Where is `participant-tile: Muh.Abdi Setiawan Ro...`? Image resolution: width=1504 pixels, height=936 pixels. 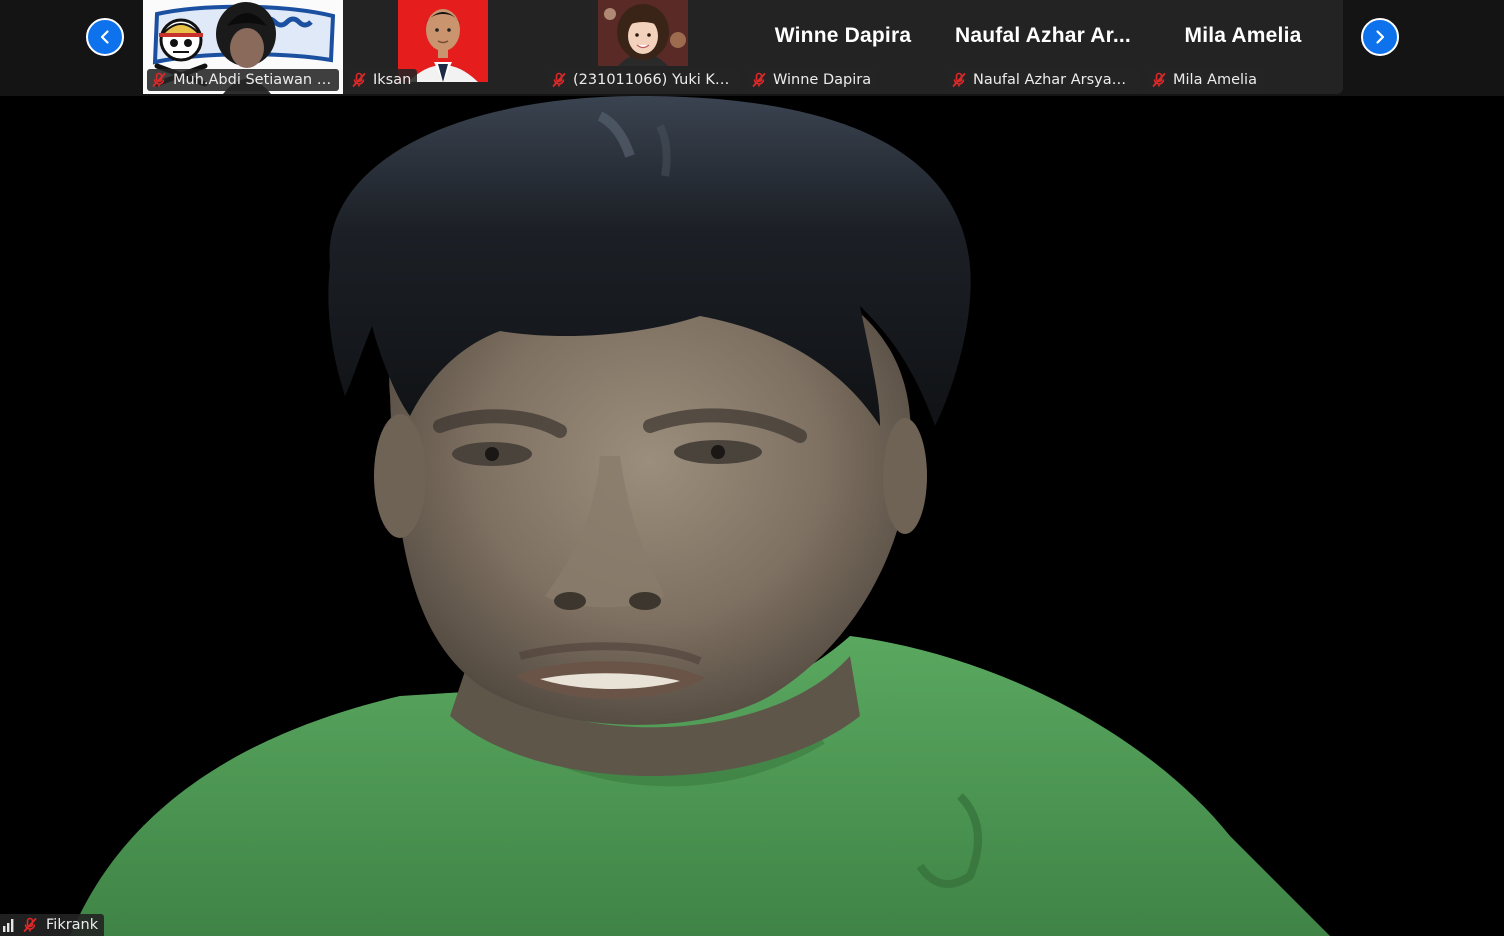
participant-tile: Muh.Abdi Setiawan Ro... is located at coordinates (243, 47).